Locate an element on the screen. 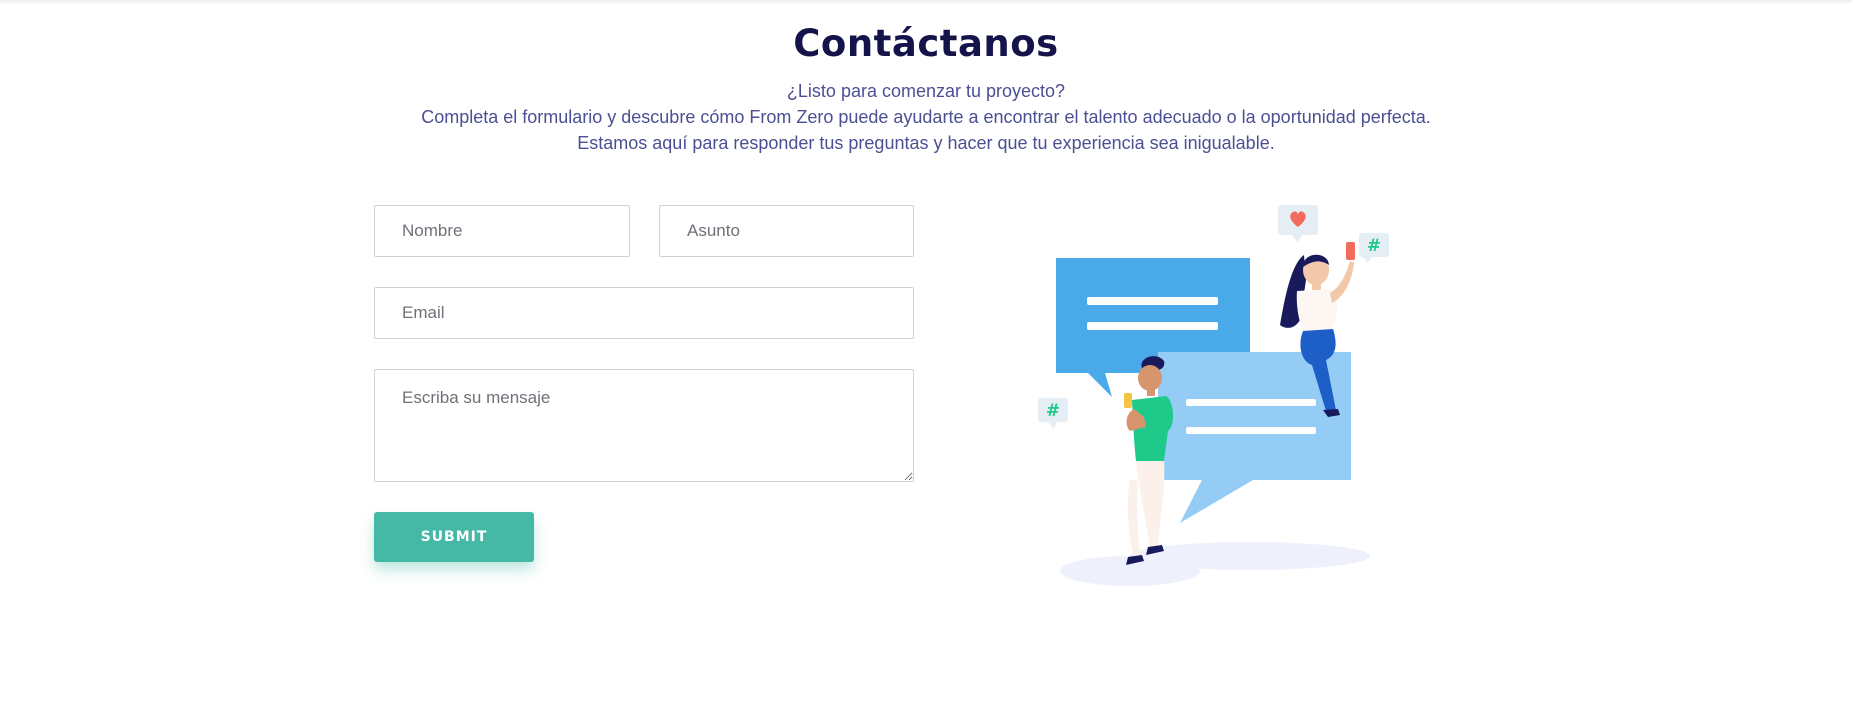 This screenshot has height=715, width=1852. contact-illustration: # # is located at coordinates (1213, 395).